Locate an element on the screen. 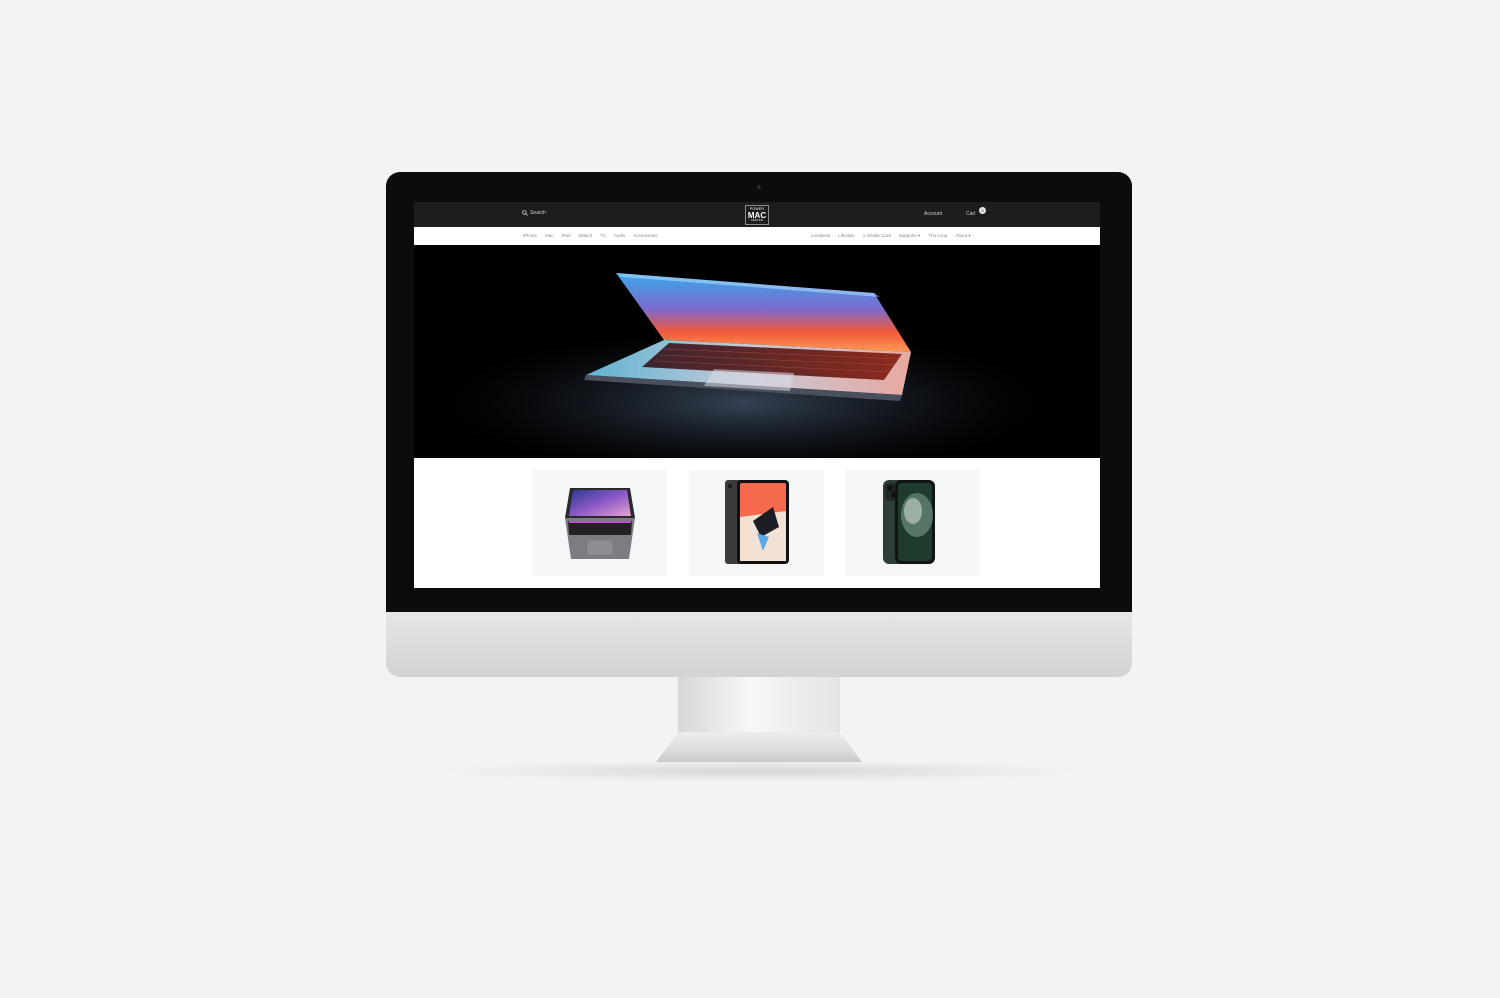 Image resolution: width=1500 pixels, height=998 pixels. brand-logo: POWER MAC CENTER is located at coordinates (757, 215).